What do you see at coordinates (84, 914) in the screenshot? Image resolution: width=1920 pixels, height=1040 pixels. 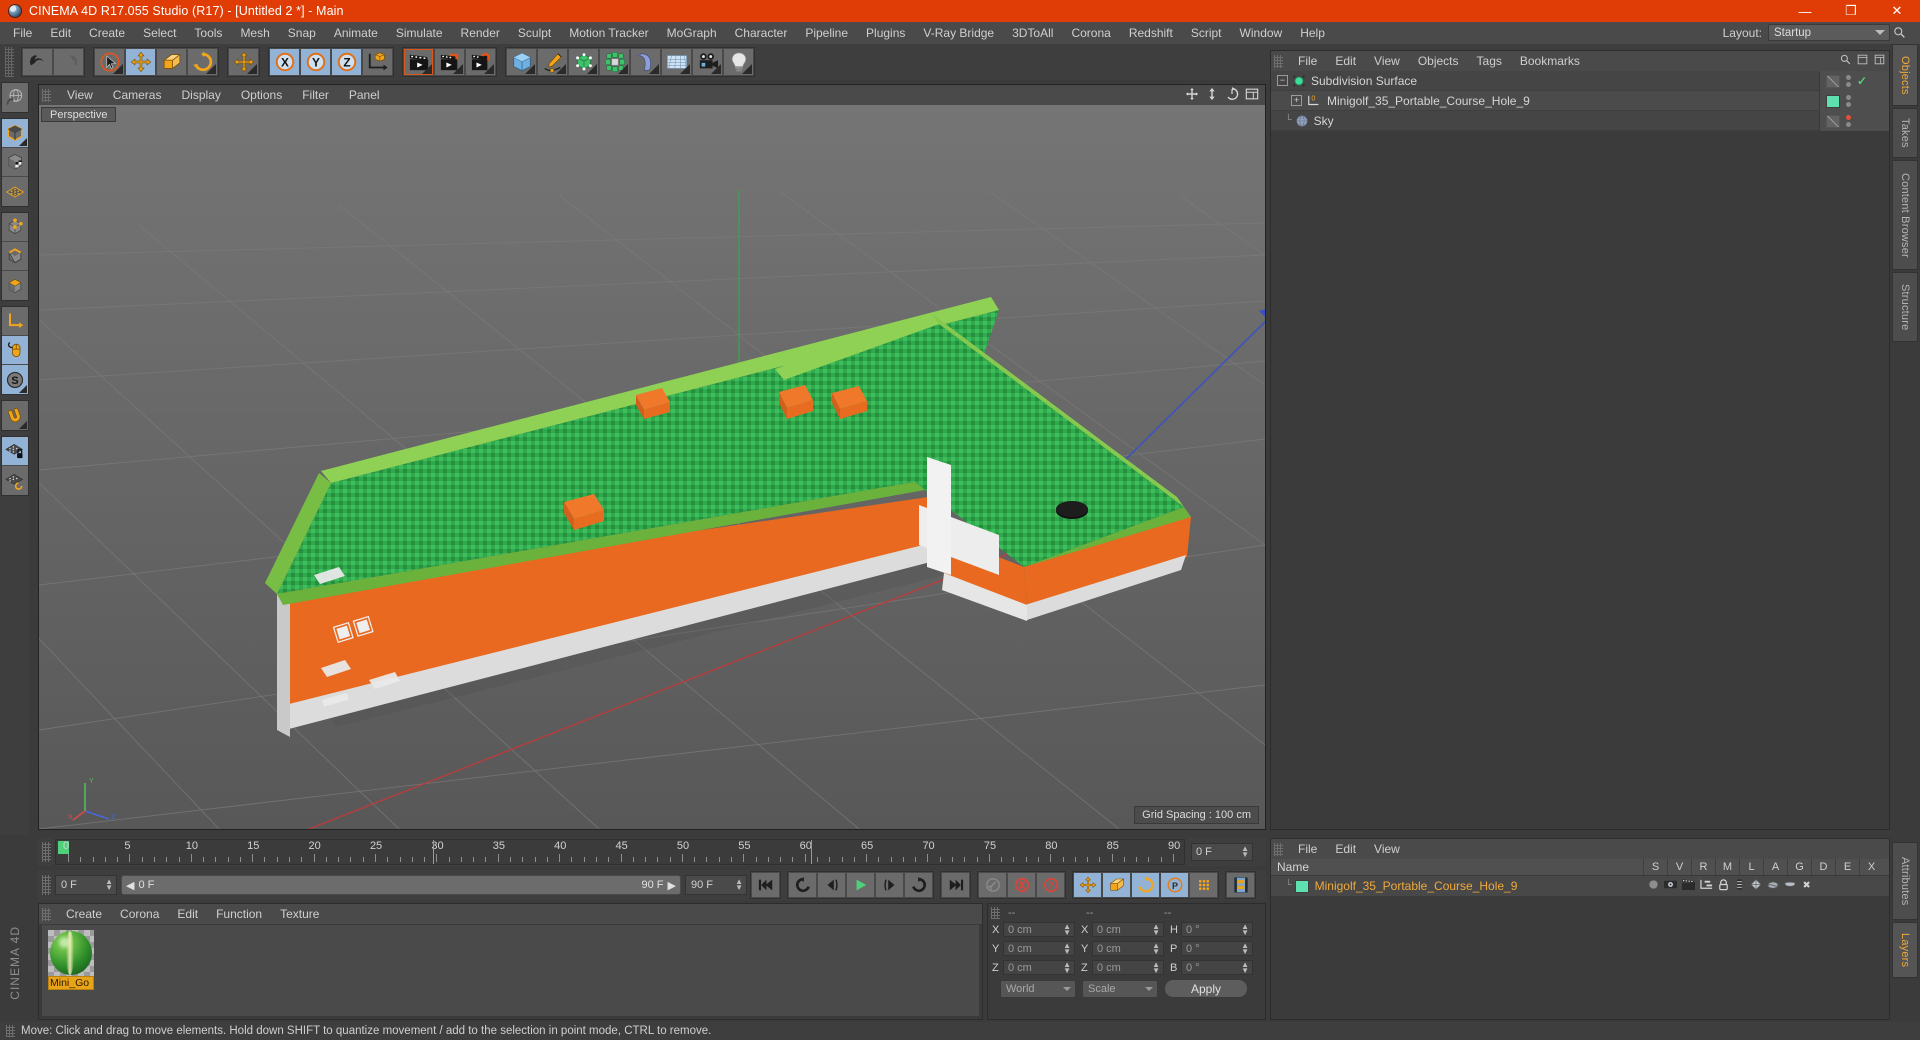 I see `material-menu-create: Create` at bounding box center [84, 914].